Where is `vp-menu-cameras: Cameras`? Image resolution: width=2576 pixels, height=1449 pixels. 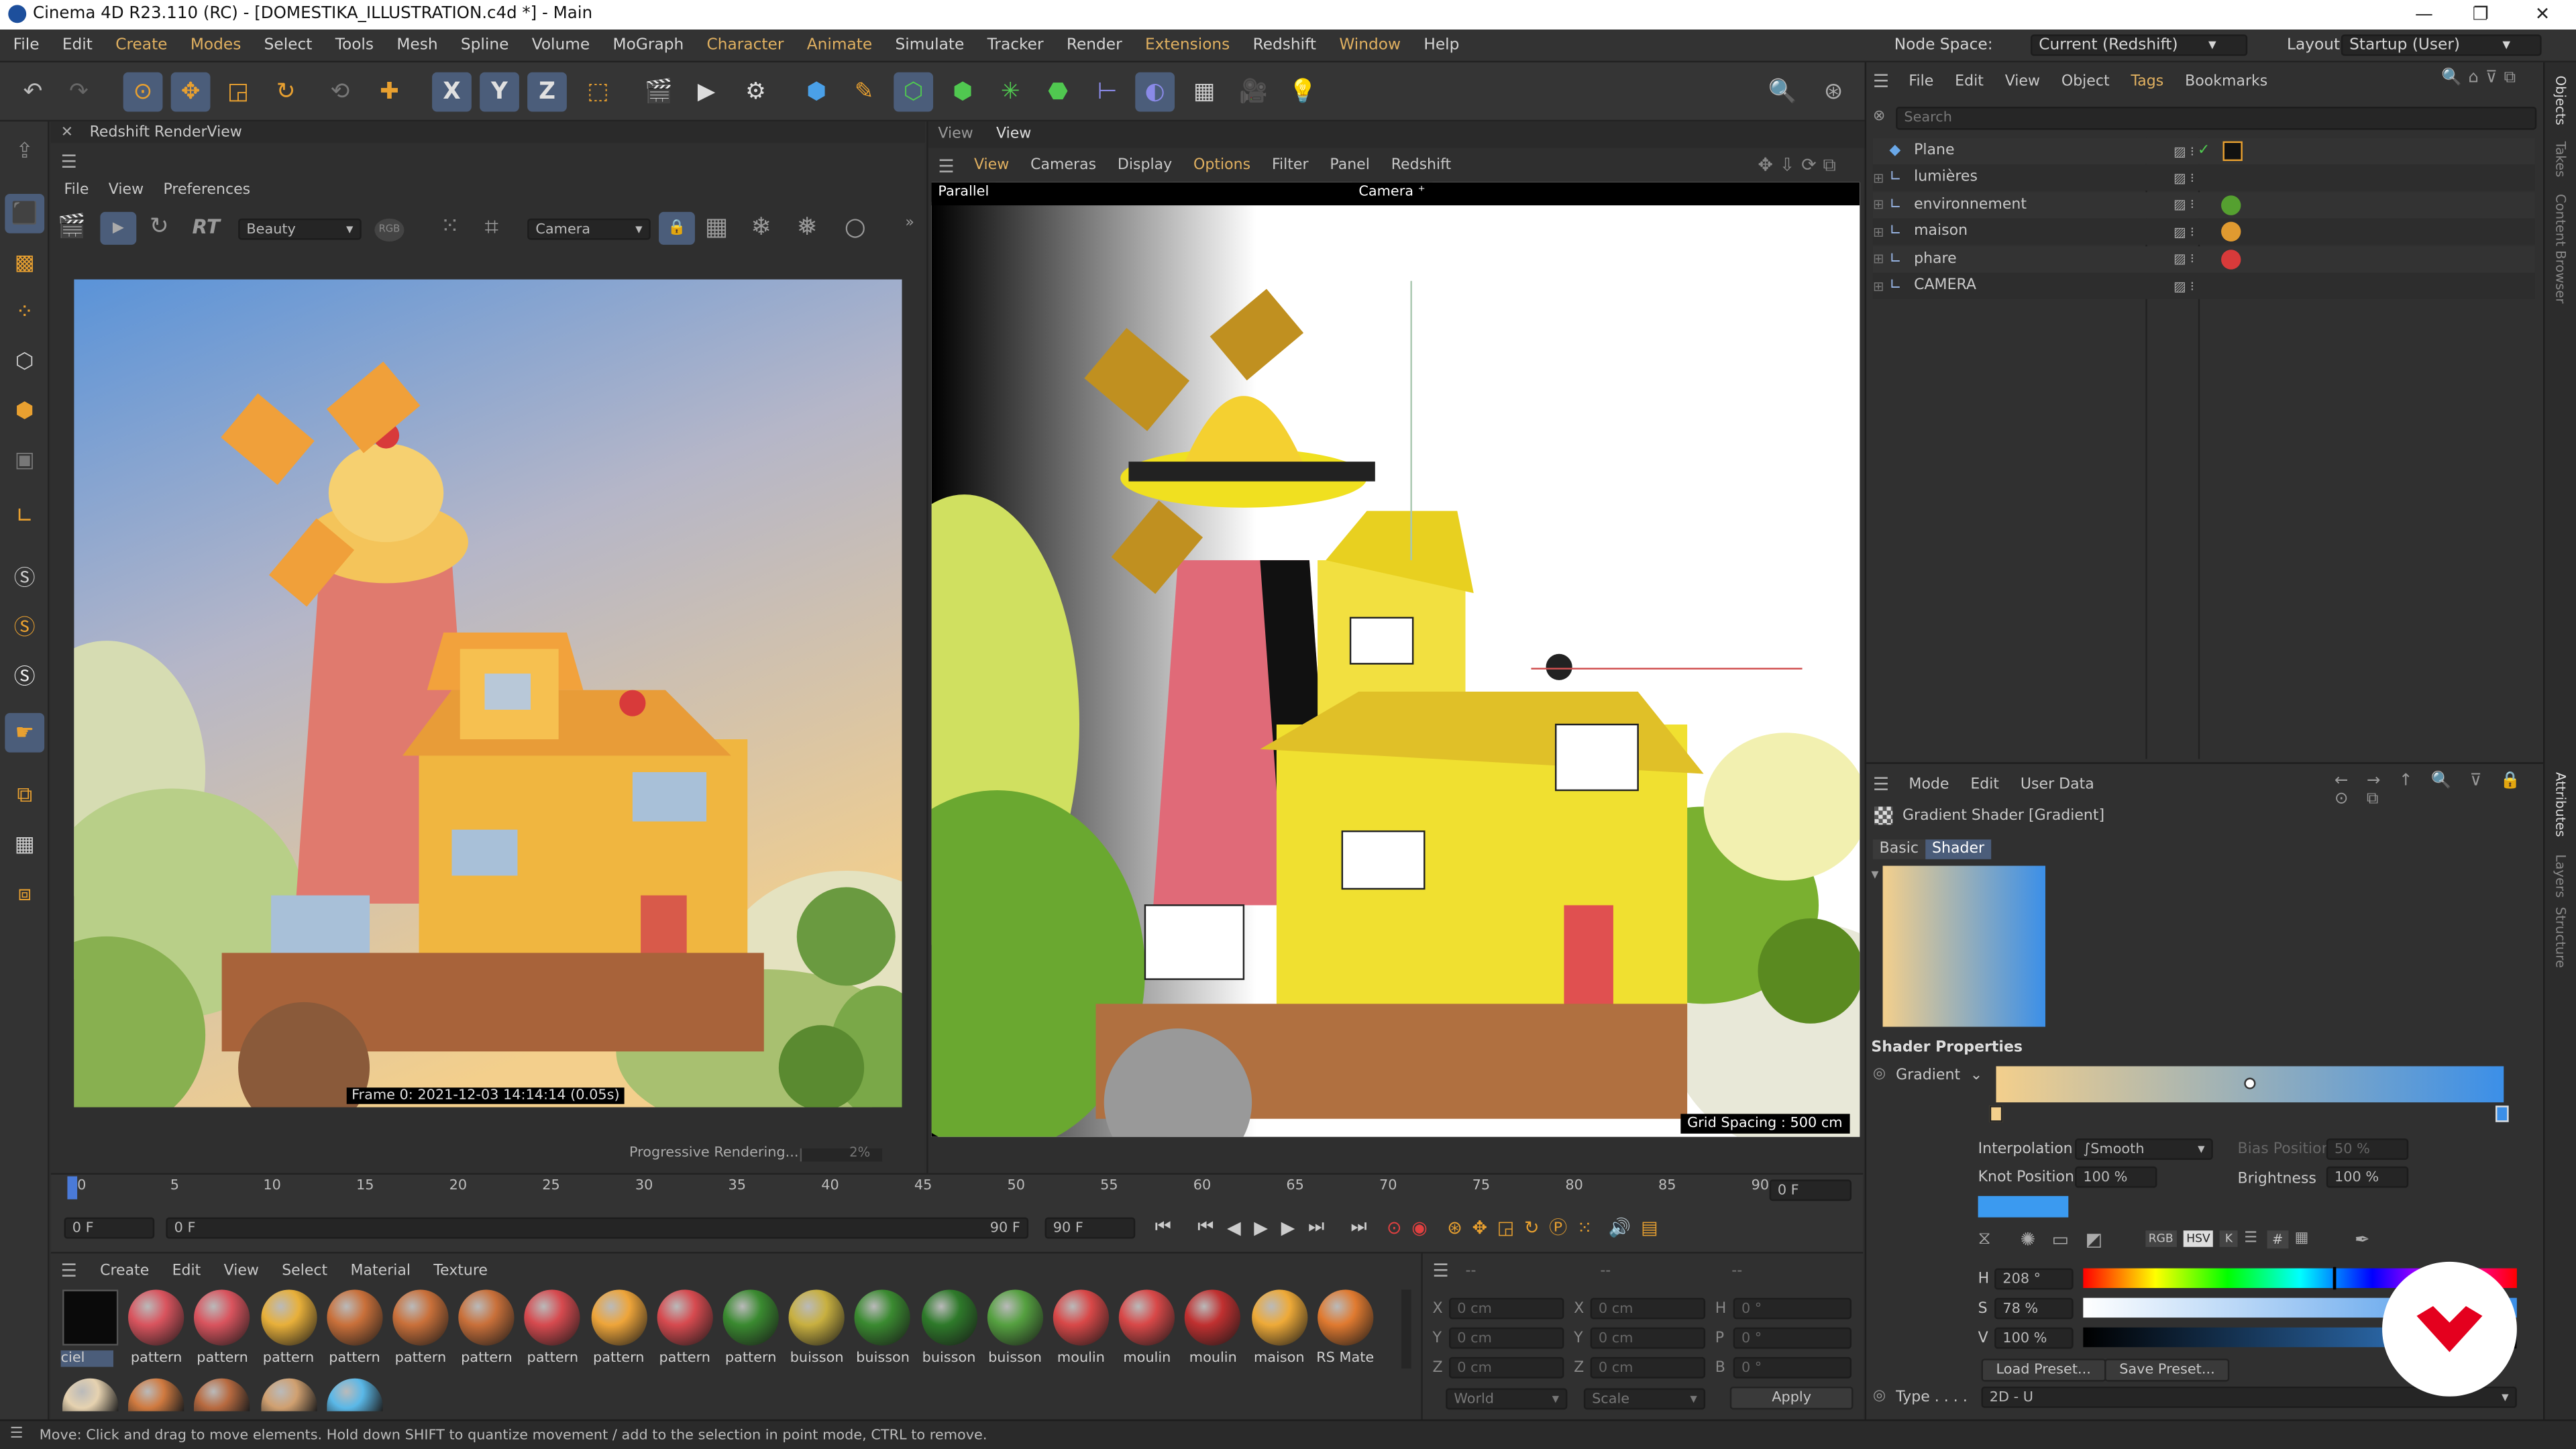
vp-menu-cameras: Cameras is located at coordinates (1063, 166).